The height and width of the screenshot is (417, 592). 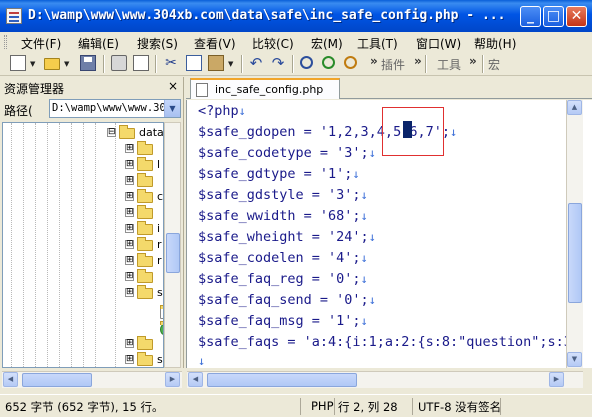 I want to click on chevron-down-icon: ▼, so click(x=172, y=108).